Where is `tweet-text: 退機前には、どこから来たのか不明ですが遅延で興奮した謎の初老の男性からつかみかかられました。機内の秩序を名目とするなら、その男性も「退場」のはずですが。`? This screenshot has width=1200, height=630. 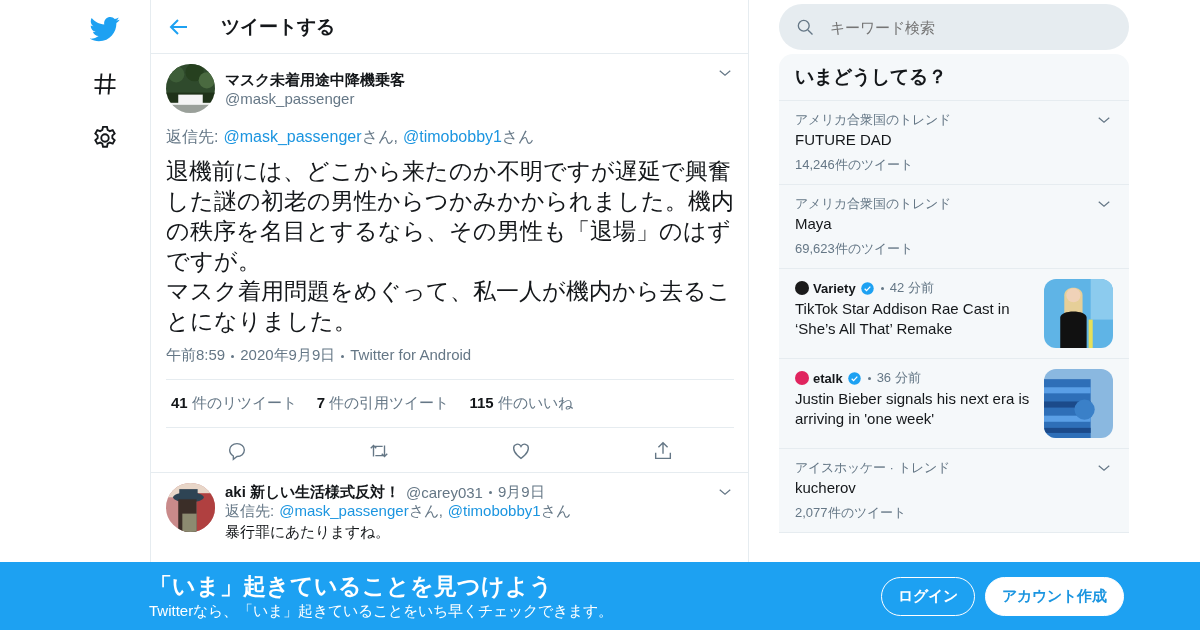 tweet-text: 退機前には、どこから来たのか不明ですが遅延で興奮した謎の初老の男性からつかみかかられました。機内の秩序を名目とするなら、その男性も「退場」のはずですが。 is located at coordinates (450, 216).